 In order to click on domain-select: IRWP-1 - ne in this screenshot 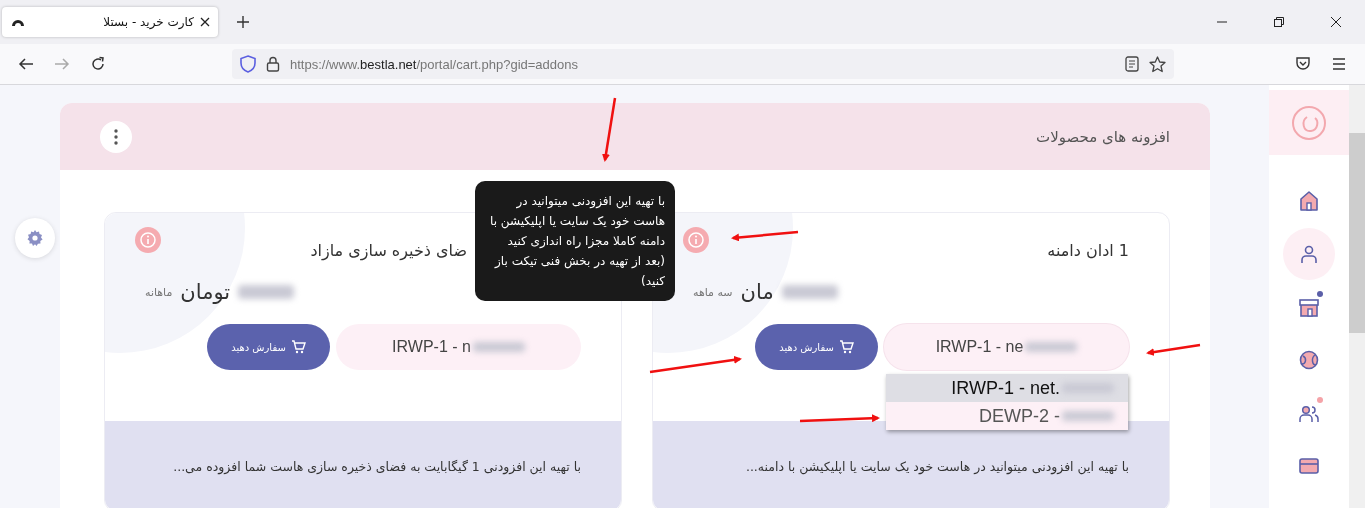, I will do `click(1006, 347)`.